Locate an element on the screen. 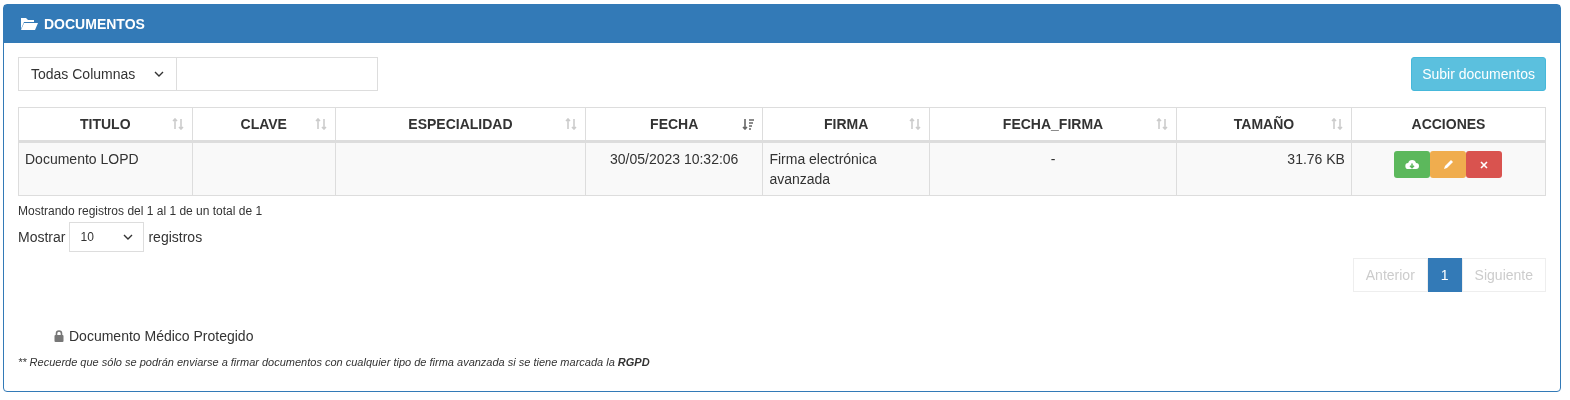 The height and width of the screenshot is (400, 1570). page-button: 1 is located at coordinates (1444, 275).